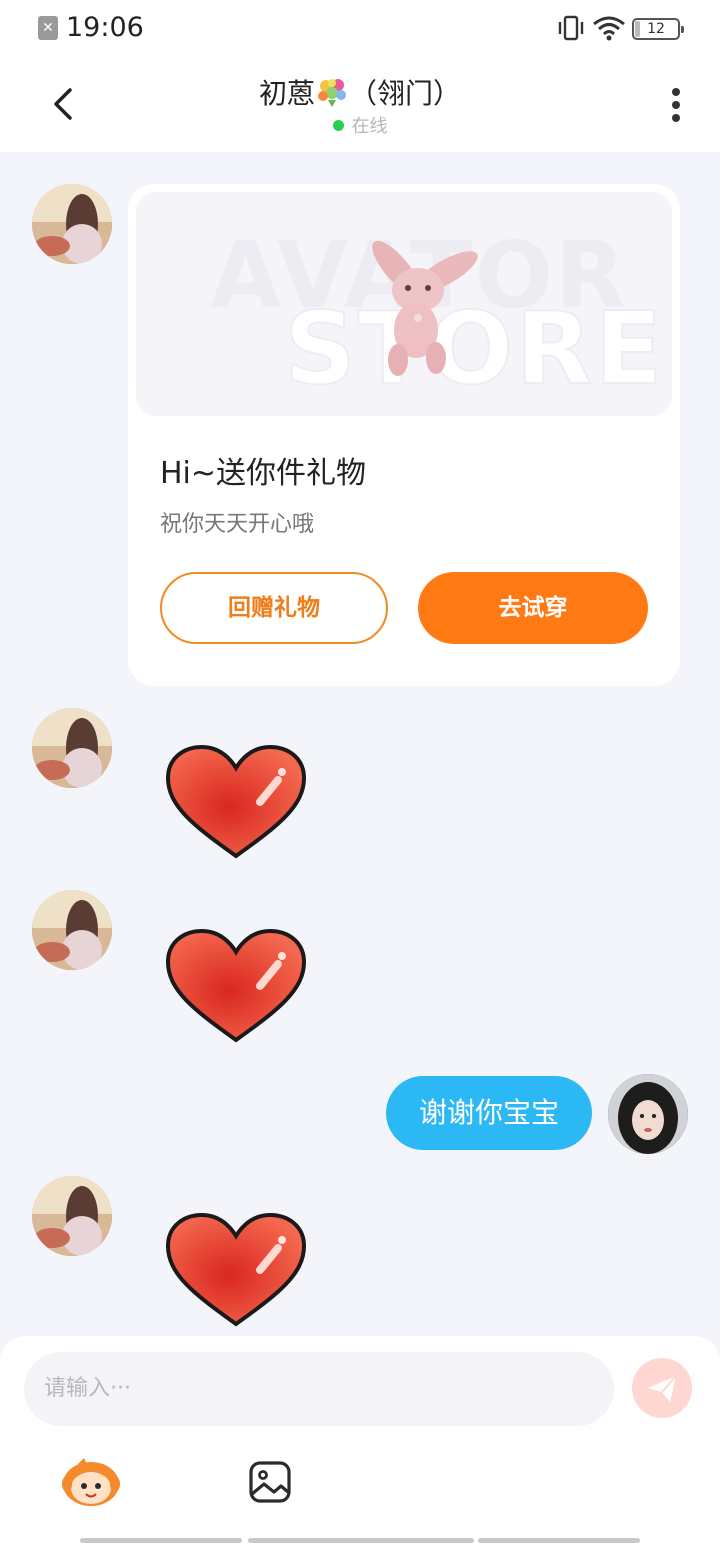 The height and width of the screenshot is (1544, 720). I want to click on my-message-bubble: 谢谢你宝宝, so click(489, 1113).